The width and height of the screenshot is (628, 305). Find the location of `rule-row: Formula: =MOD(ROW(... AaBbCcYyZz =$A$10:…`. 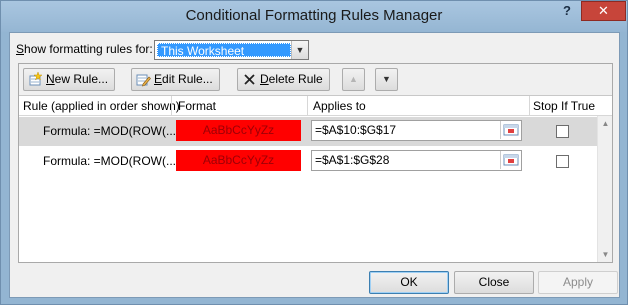

rule-row: Formula: =MOD(ROW(... AaBbCcYyZz =$A$10:… is located at coordinates (308, 131).